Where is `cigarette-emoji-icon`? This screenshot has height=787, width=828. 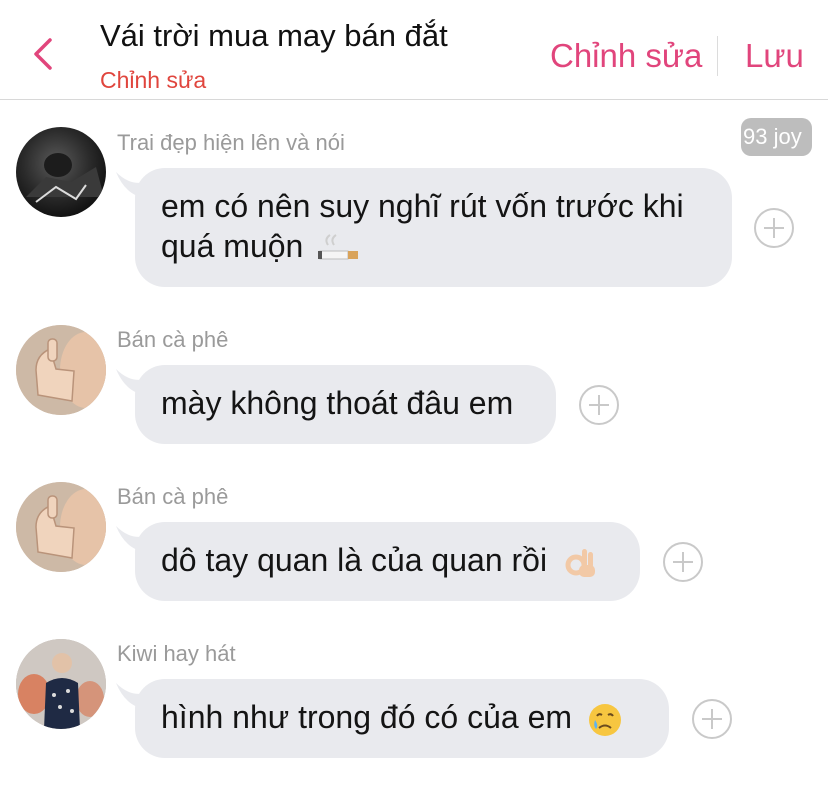
cigarette-emoji-icon is located at coordinates (338, 246).